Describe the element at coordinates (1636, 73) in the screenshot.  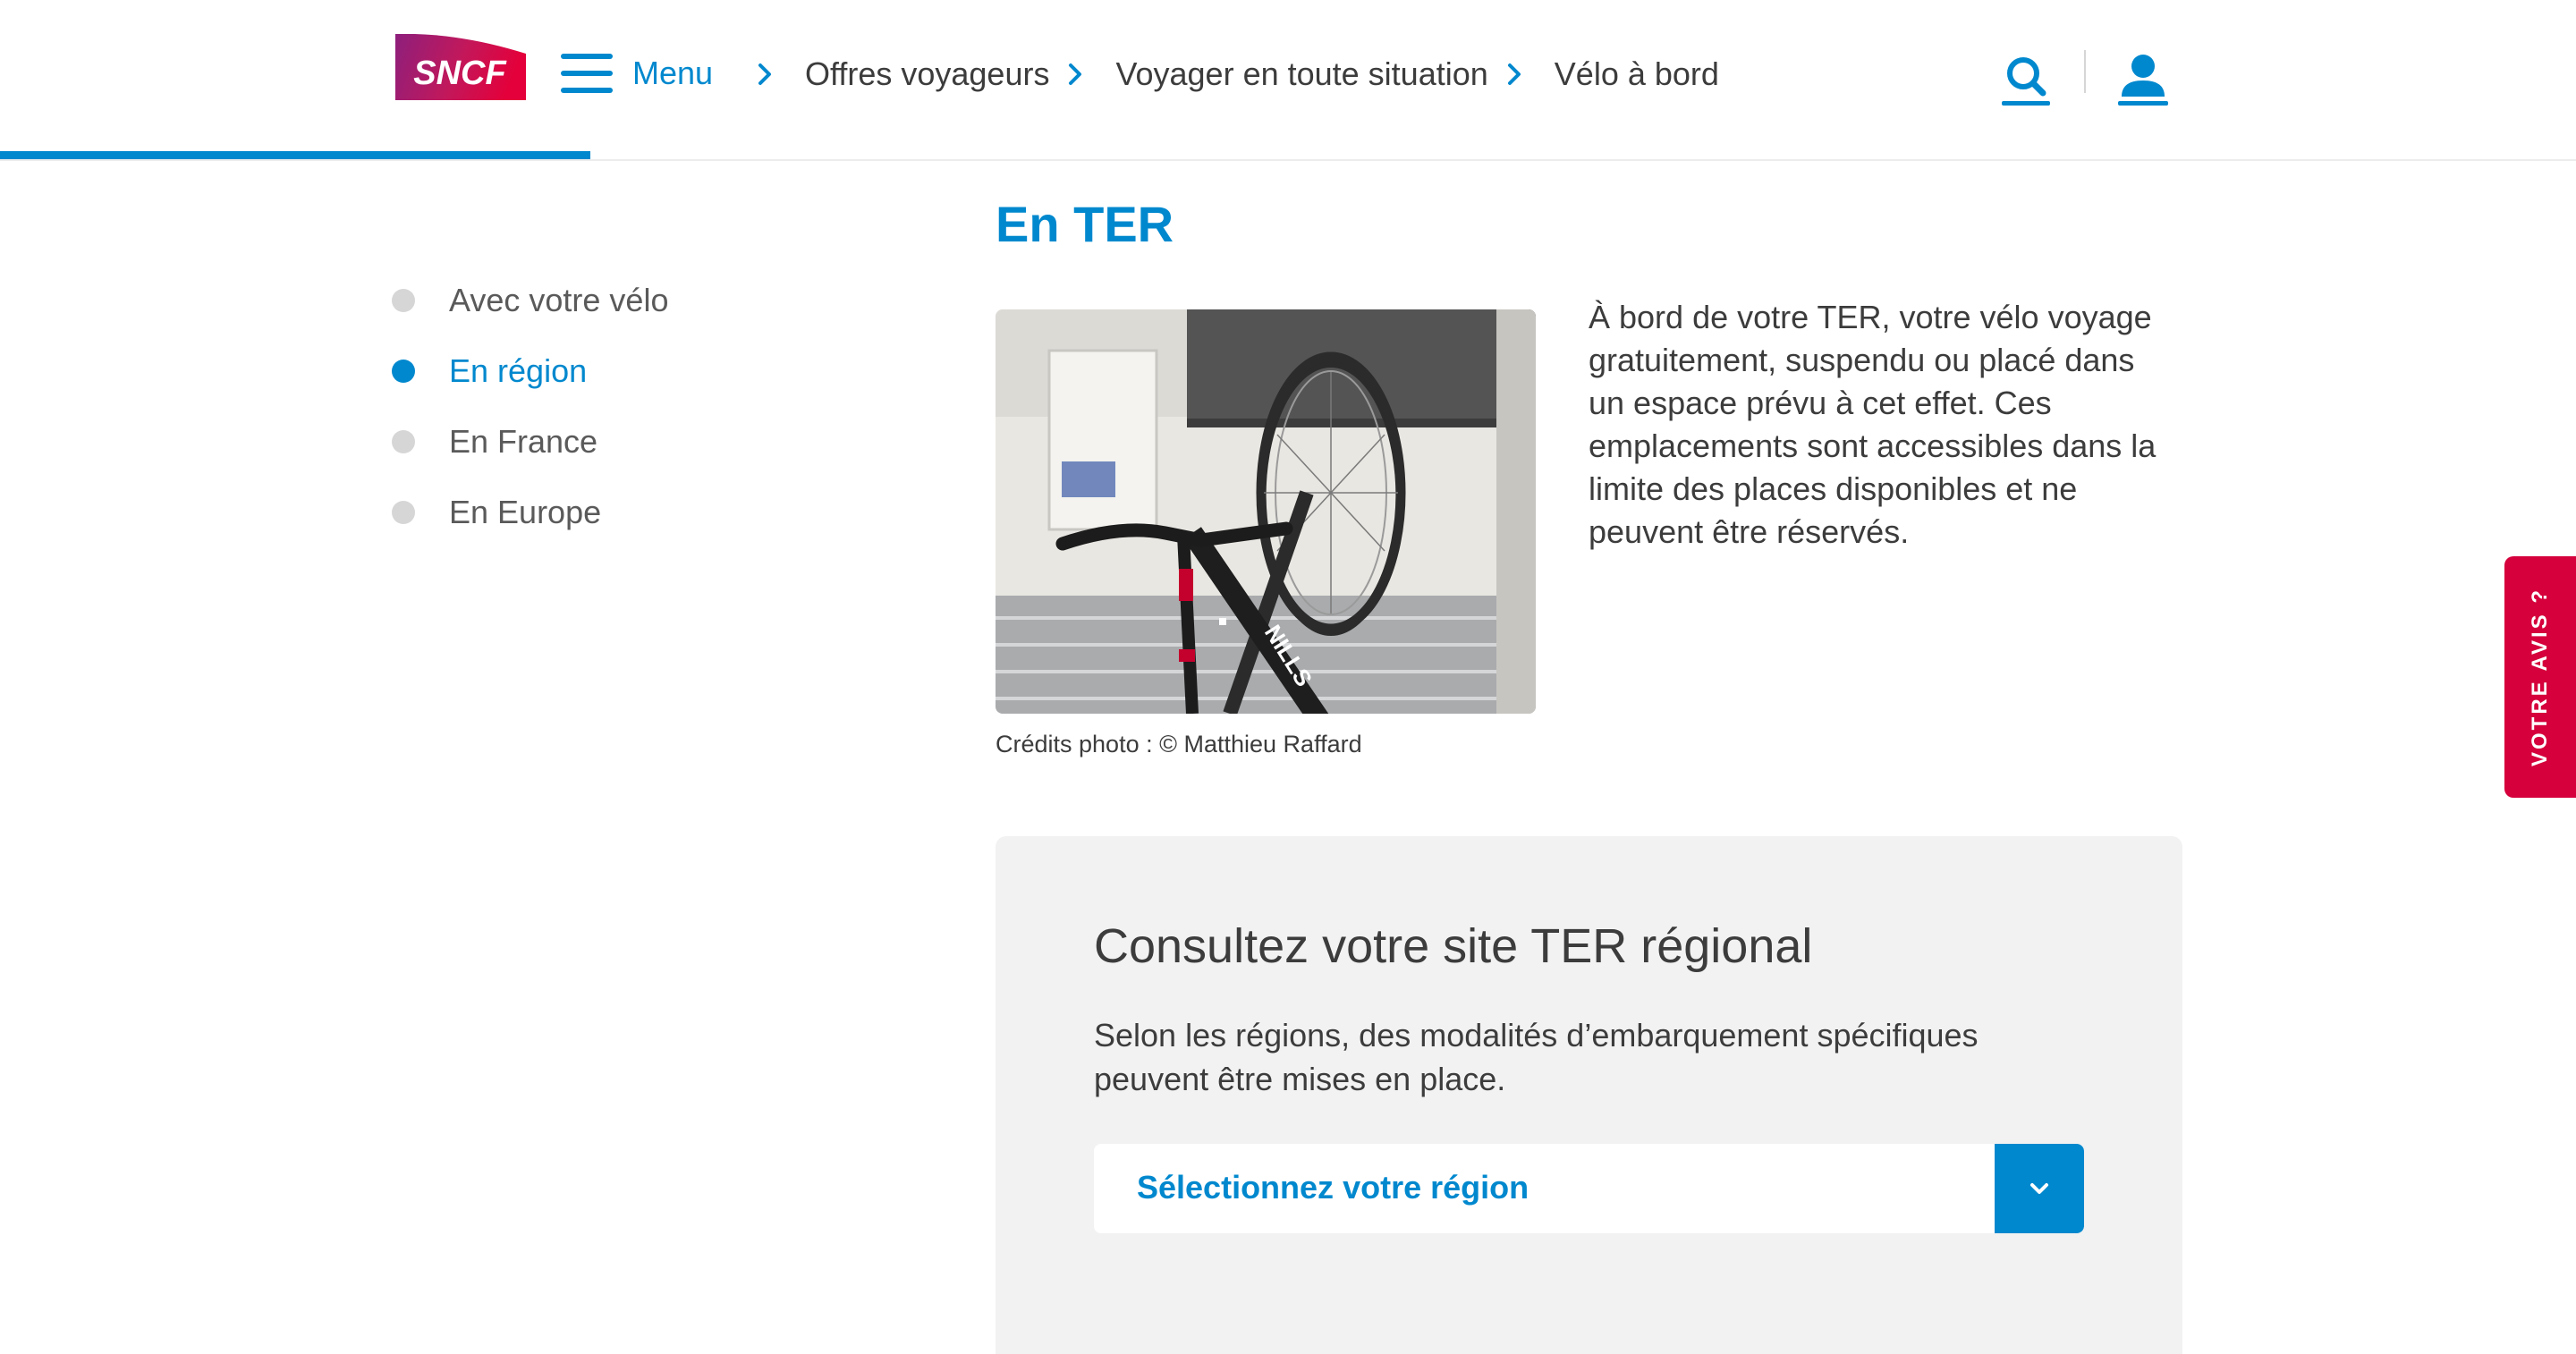
I see `breadcrumb-item-velo-a-bord: Vélo à bord` at that location.